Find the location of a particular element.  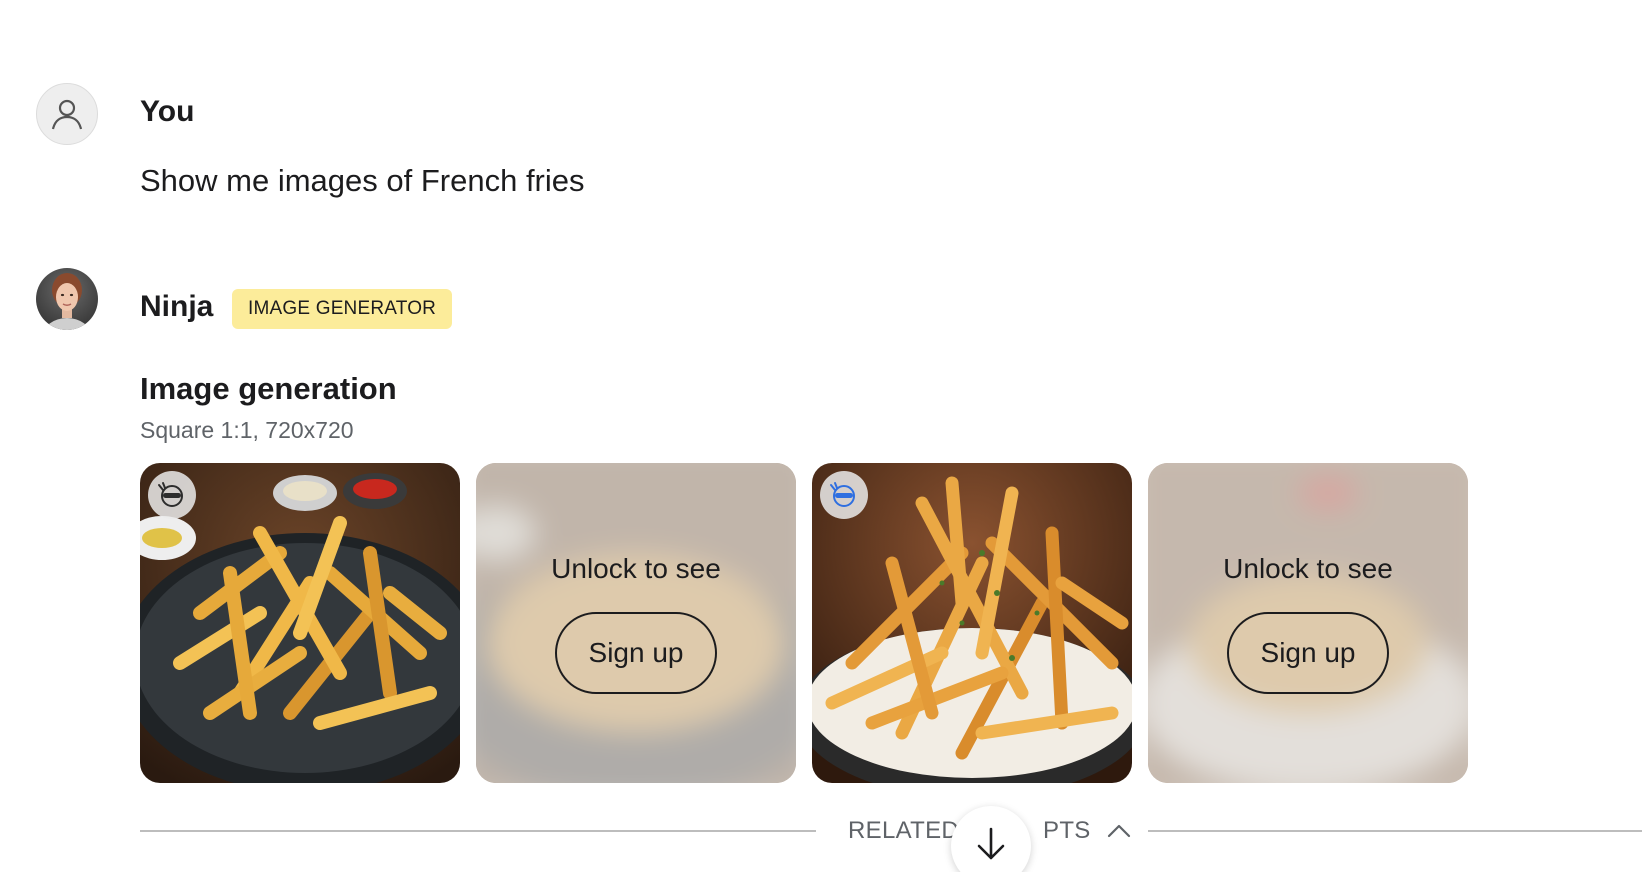

related-label-start: RELATED is located at coordinates (904, 830).